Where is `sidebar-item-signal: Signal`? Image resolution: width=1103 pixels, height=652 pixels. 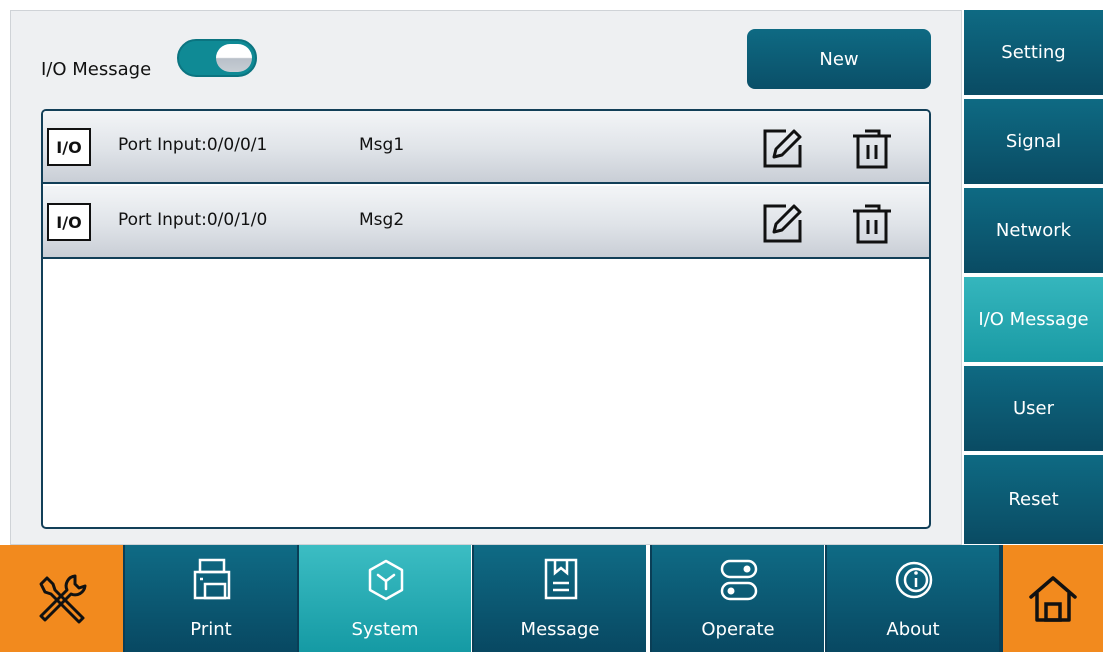 sidebar-item-signal: Signal is located at coordinates (1033, 142).